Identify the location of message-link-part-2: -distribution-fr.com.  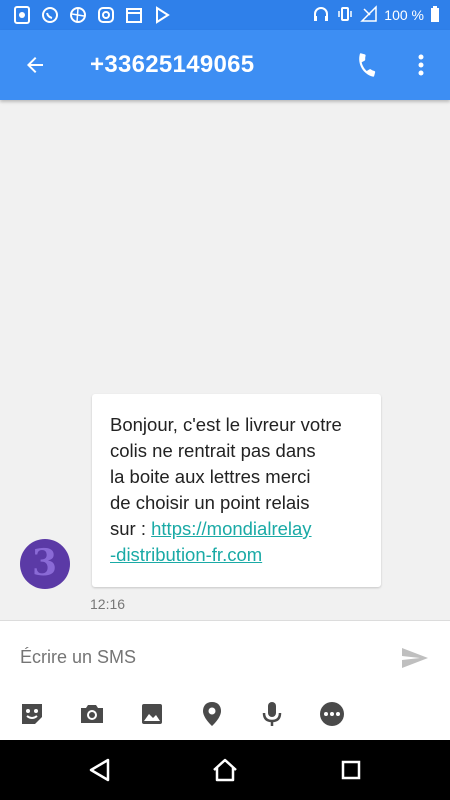
(186, 554).